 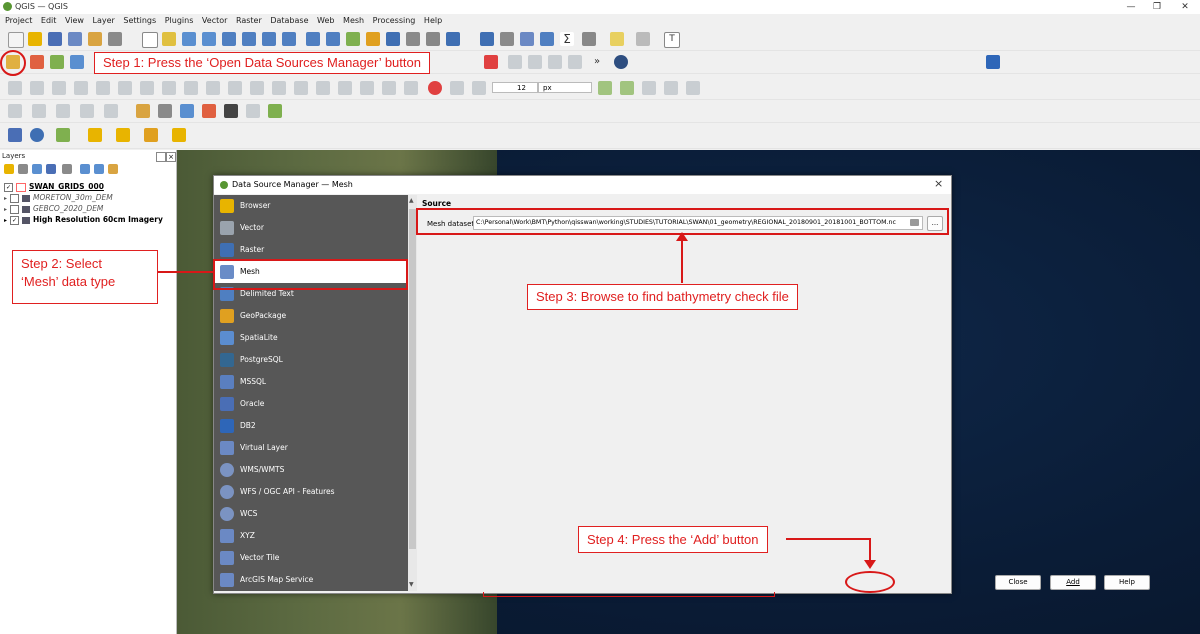 What do you see at coordinates (535, 62) in the screenshot?
I see `edit-tool-2-icon` at bounding box center [535, 62].